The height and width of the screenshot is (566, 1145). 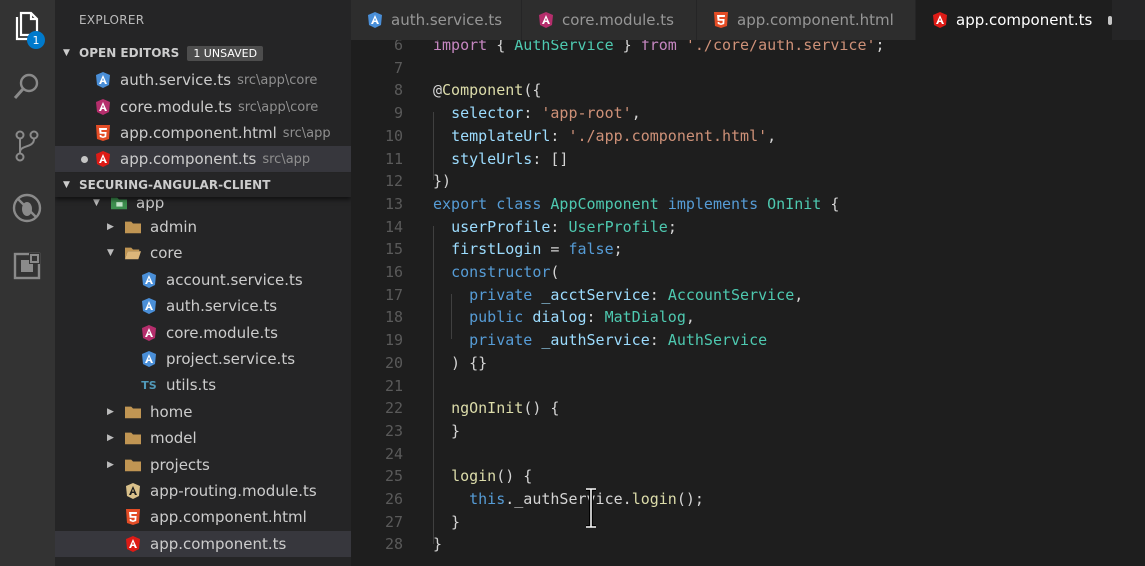 I want to click on tab-label: auth.service.ts, so click(x=447, y=20).